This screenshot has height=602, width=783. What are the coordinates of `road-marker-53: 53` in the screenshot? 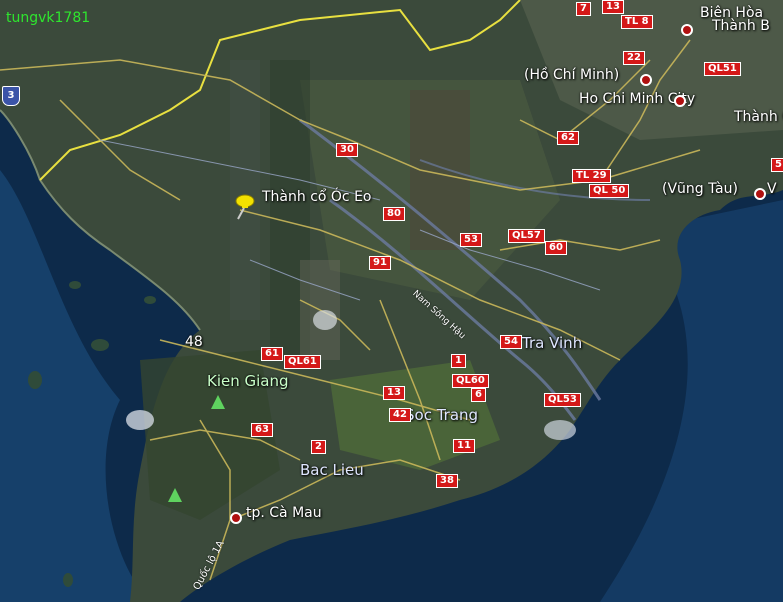 It's located at (471, 240).